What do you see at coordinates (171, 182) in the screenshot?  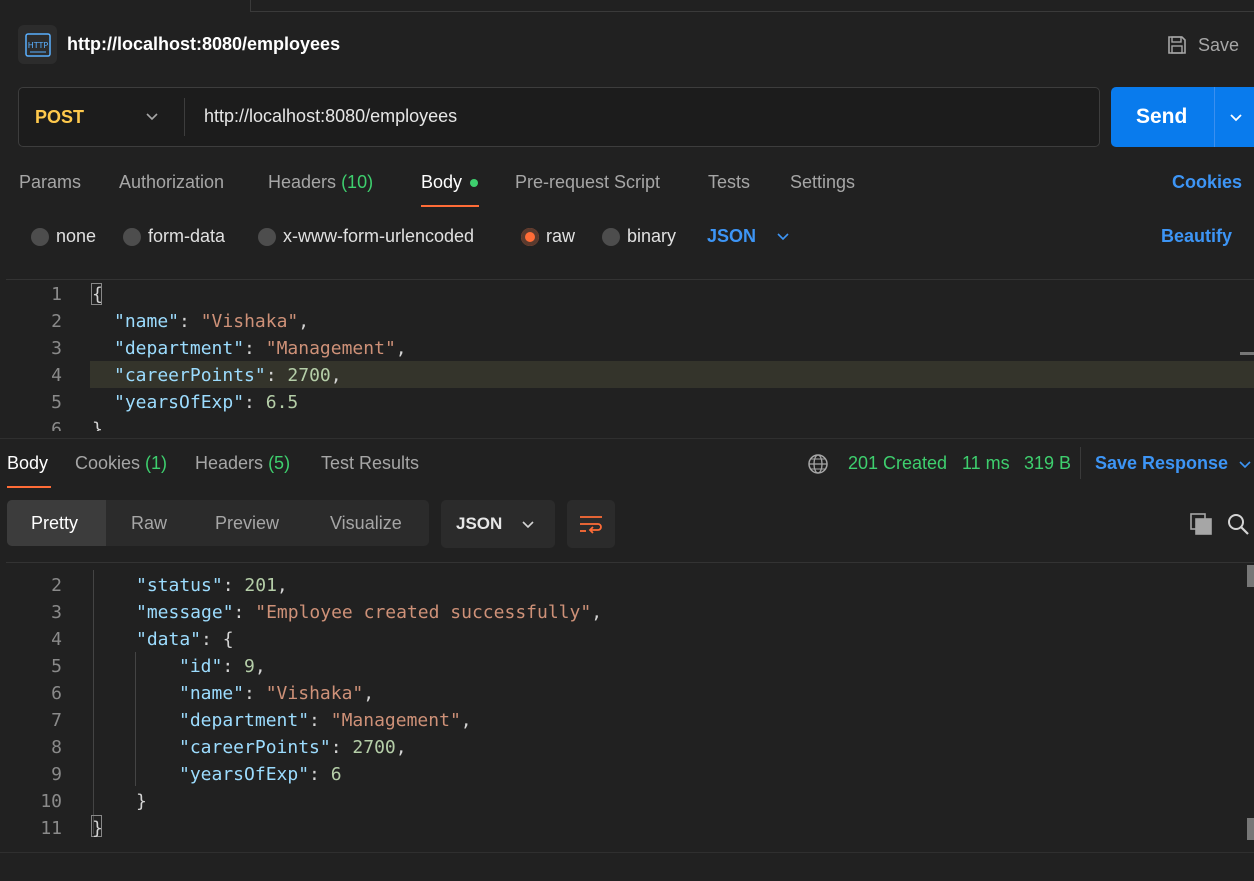 I see `tab-authorization: Authorization` at bounding box center [171, 182].